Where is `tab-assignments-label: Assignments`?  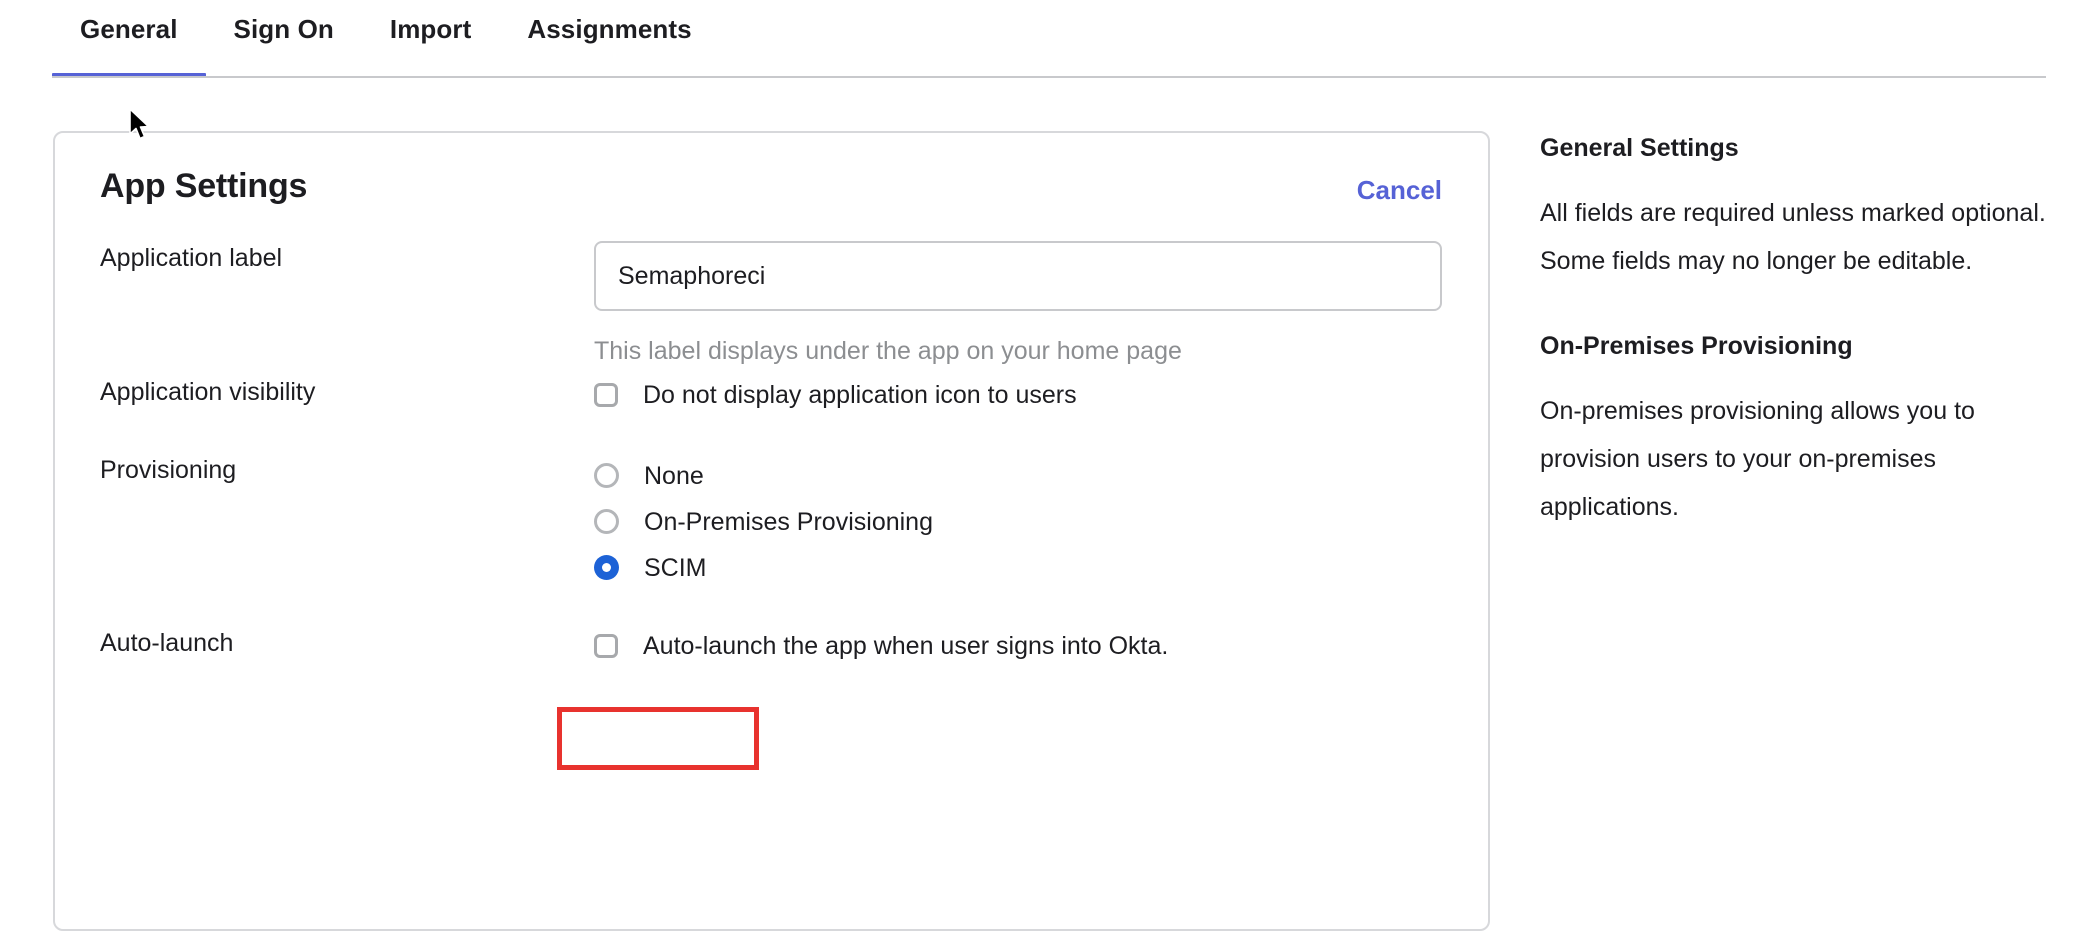 tab-assignments-label: Assignments is located at coordinates (609, 29).